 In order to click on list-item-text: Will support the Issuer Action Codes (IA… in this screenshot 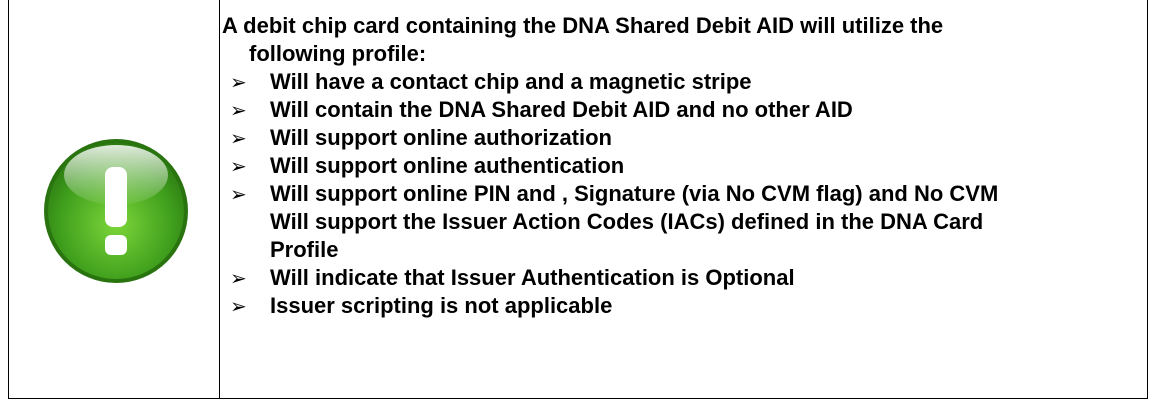, I will do `click(627, 221)`.